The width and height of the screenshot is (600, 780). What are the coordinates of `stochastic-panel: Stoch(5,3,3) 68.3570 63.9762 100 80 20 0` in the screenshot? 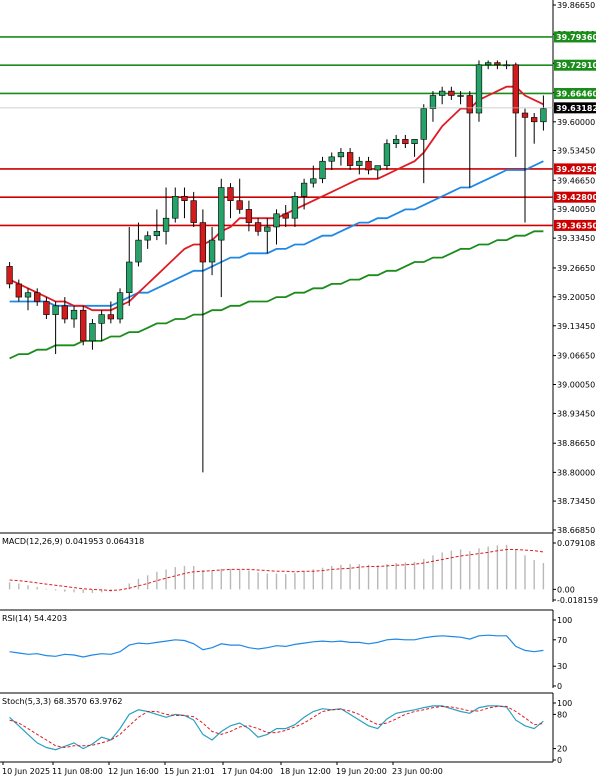 It's located at (286, 728).